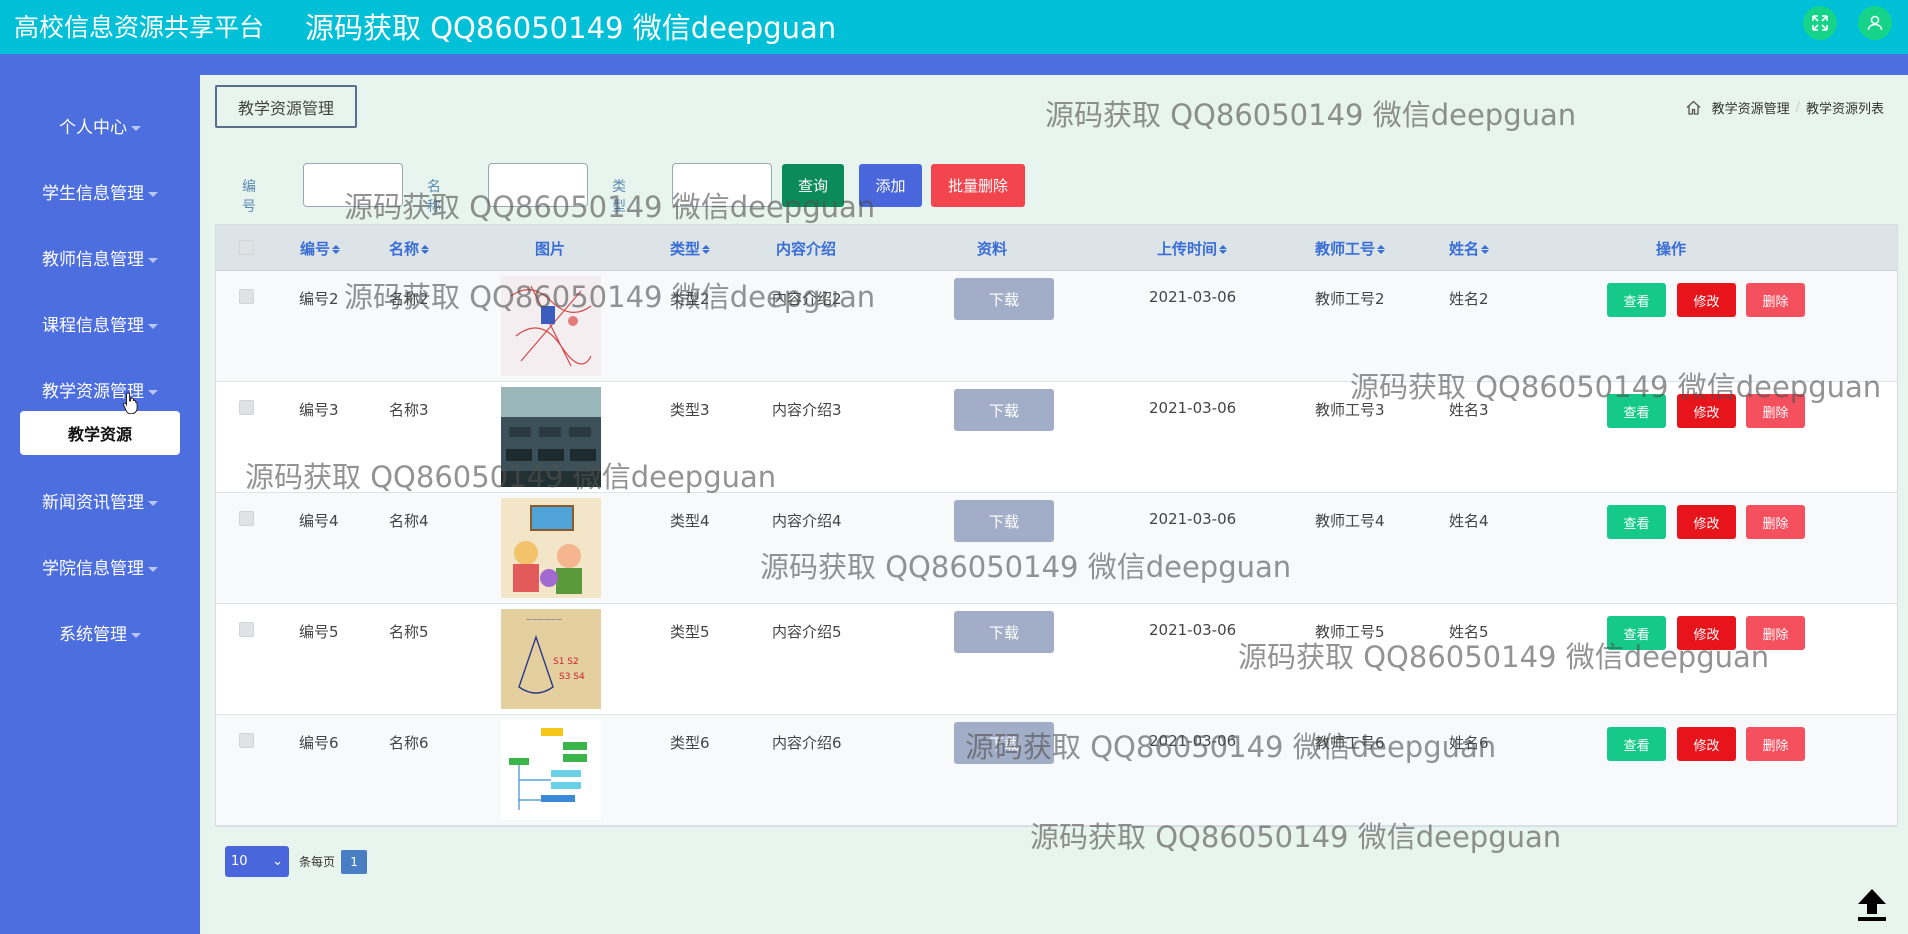 This screenshot has width=1908, height=934. Describe the element at coordinates (1469, 410) in the screenshot. I see `cell-teacher-name: 姓名3` at that location.